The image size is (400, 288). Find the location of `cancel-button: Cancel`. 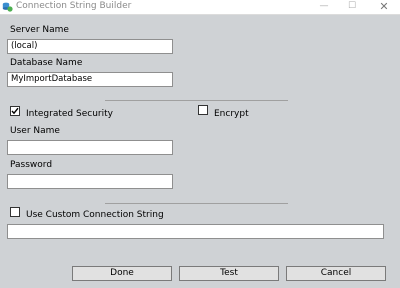

cancel-button: Cancel is located at coordinates (336, 273).